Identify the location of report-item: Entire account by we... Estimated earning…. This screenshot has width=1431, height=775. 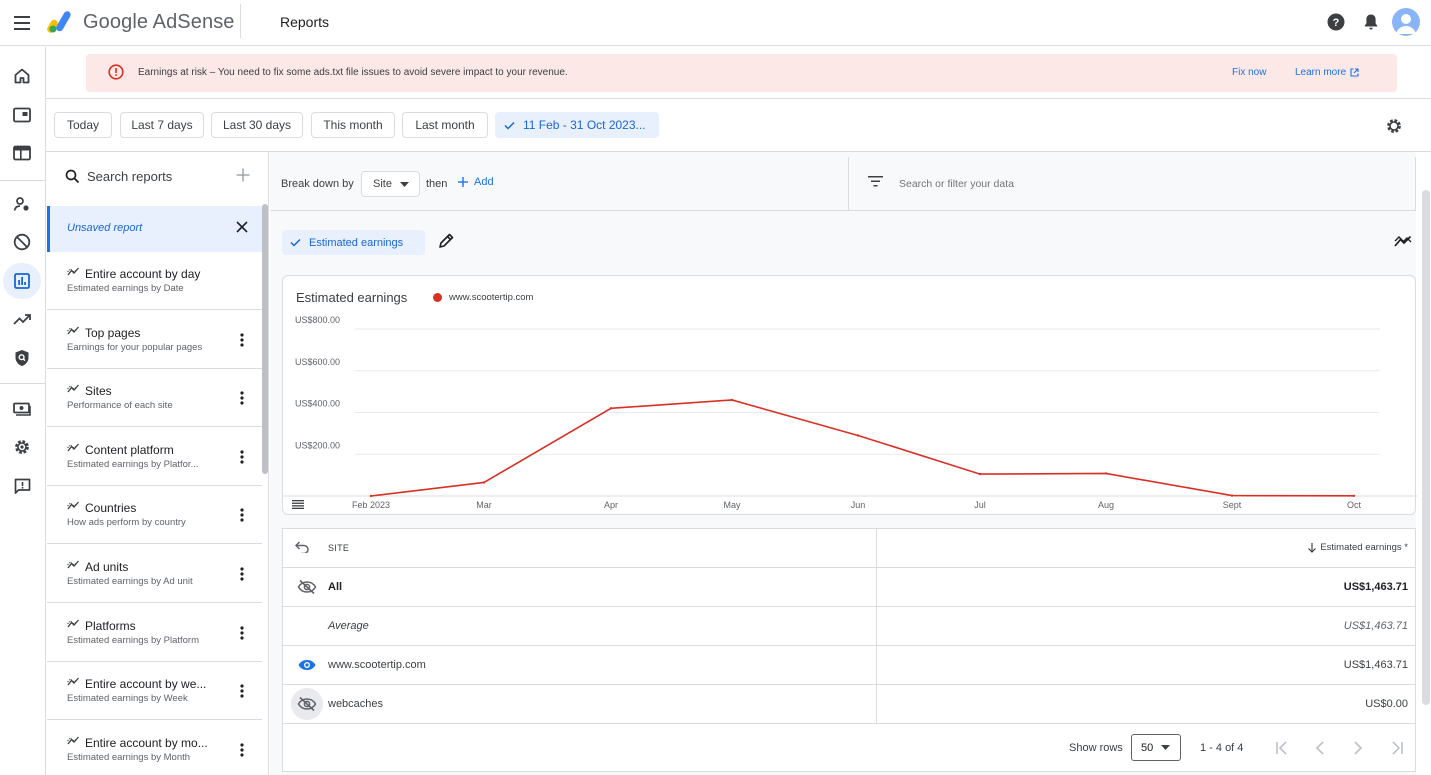
(154, 691).